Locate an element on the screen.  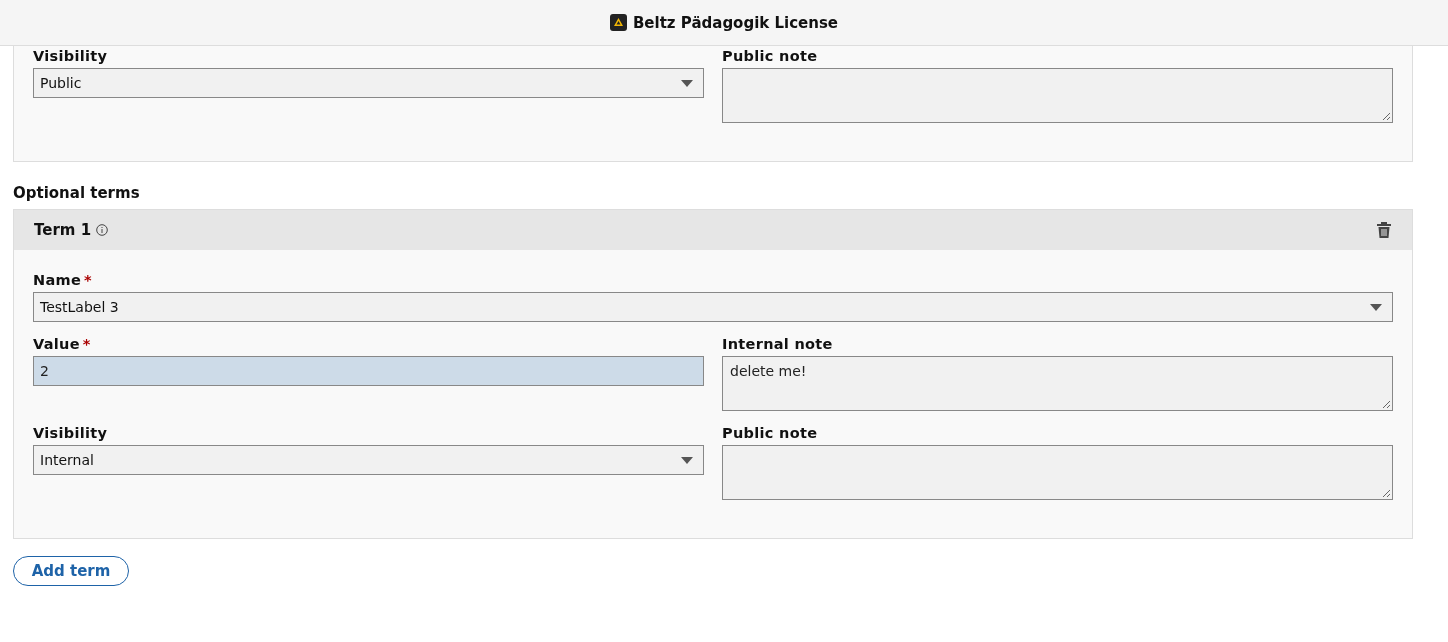
field-label: Value * is located at coordinates (62, 344).